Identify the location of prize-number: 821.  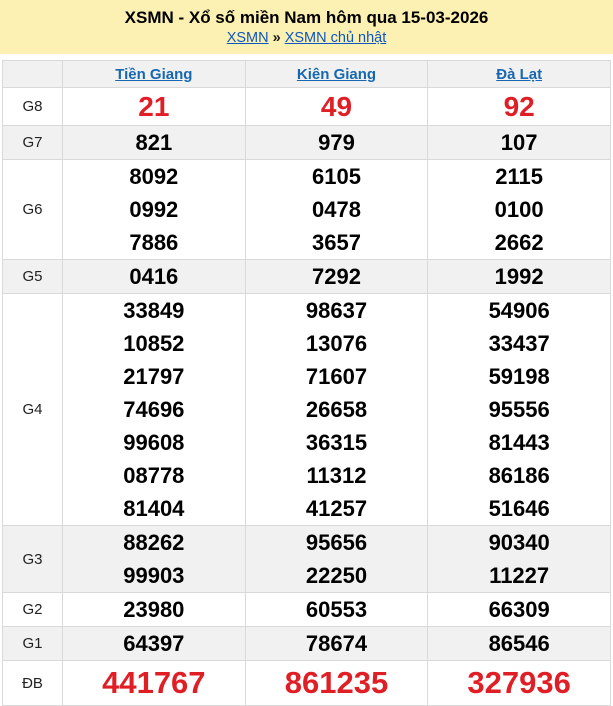
(154, 142).